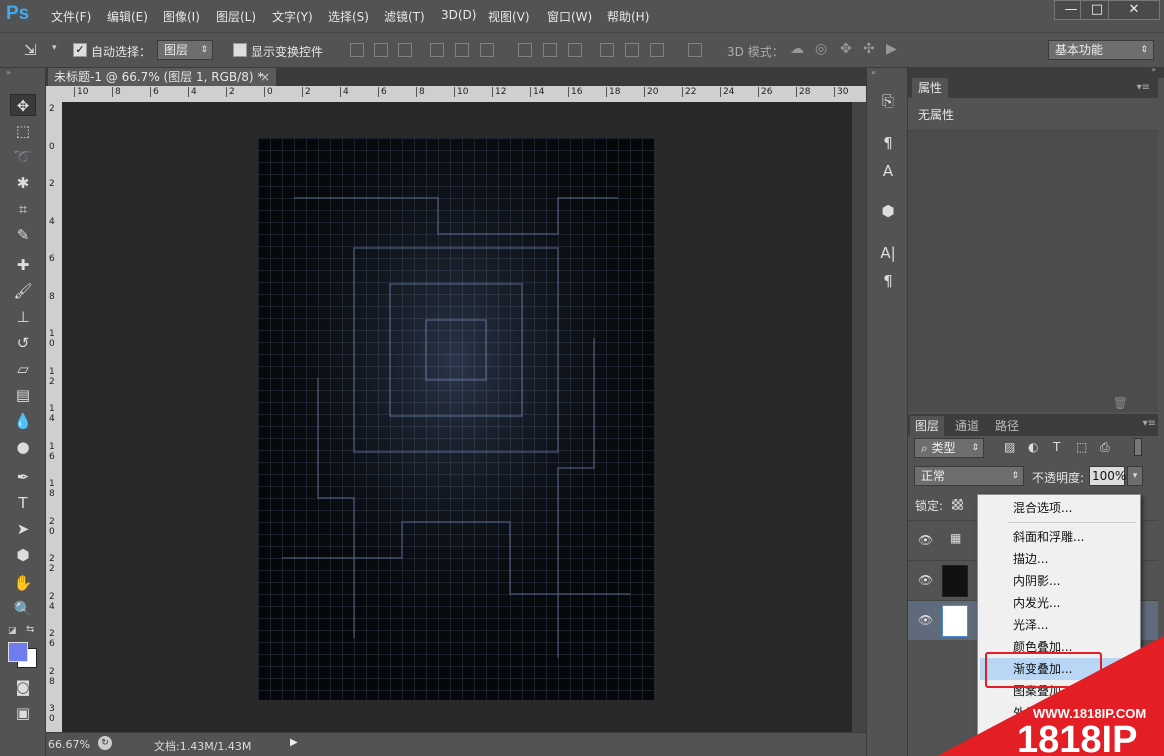  I want to click on expand-panels-icon: », so click(1153, 69).